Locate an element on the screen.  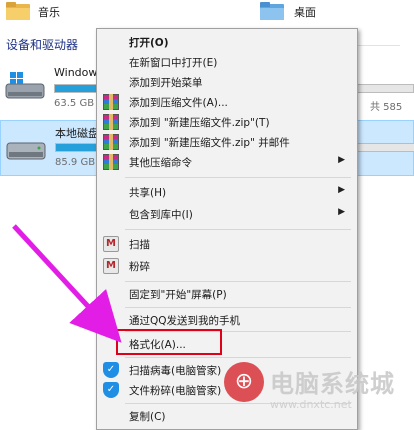
menu-item-label: 扫描病毒(电脑管家) is located at coordinates (175, 371).